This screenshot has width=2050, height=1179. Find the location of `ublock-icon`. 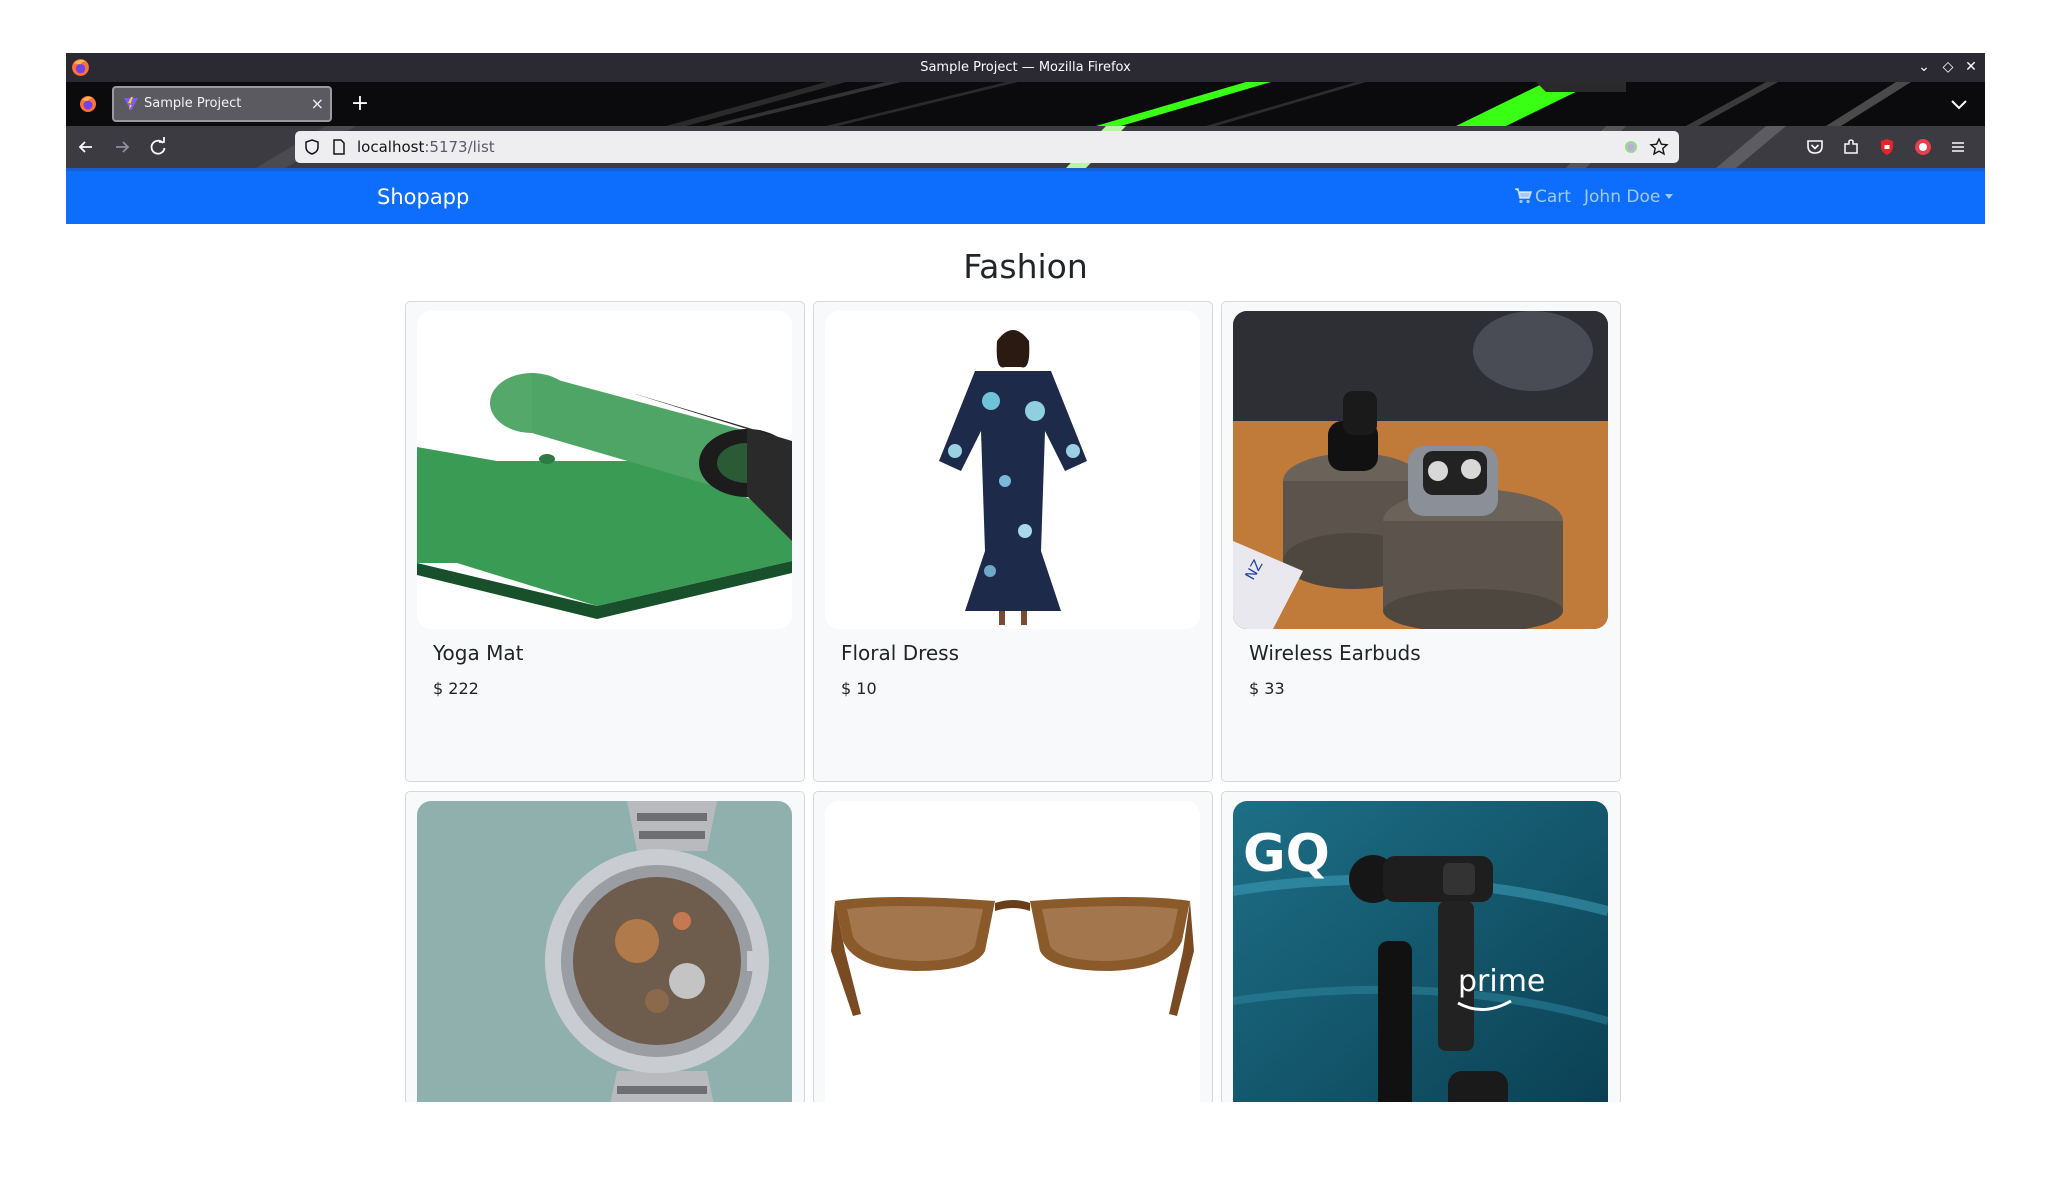

ublock-icon is located at coordinates (1887, 147).